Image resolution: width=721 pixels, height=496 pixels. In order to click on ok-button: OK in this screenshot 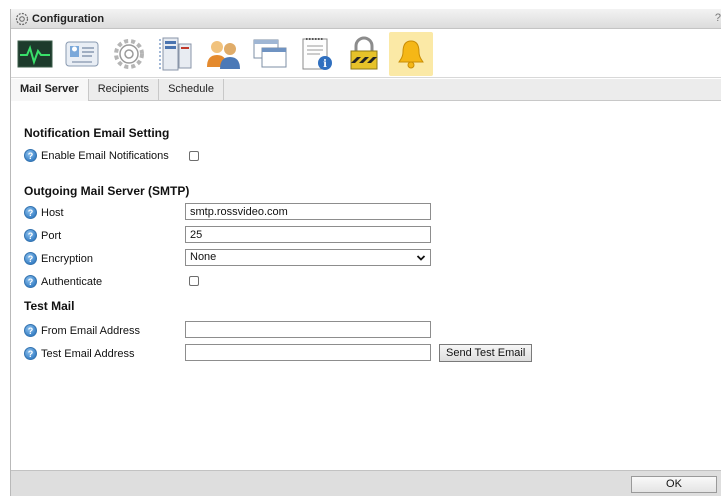, I will do `click(674, 484)`.